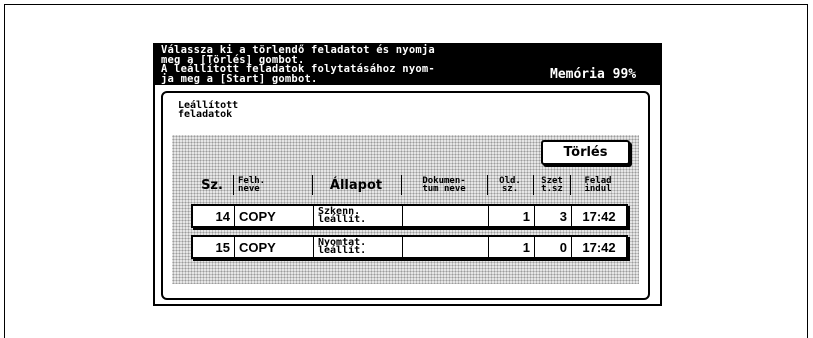 The height and width of the screenshot is (338, 813). Describe the element at coordinates (593, 74) in the screenshot. I see `memory-indicator: Memória 99%` at that location.